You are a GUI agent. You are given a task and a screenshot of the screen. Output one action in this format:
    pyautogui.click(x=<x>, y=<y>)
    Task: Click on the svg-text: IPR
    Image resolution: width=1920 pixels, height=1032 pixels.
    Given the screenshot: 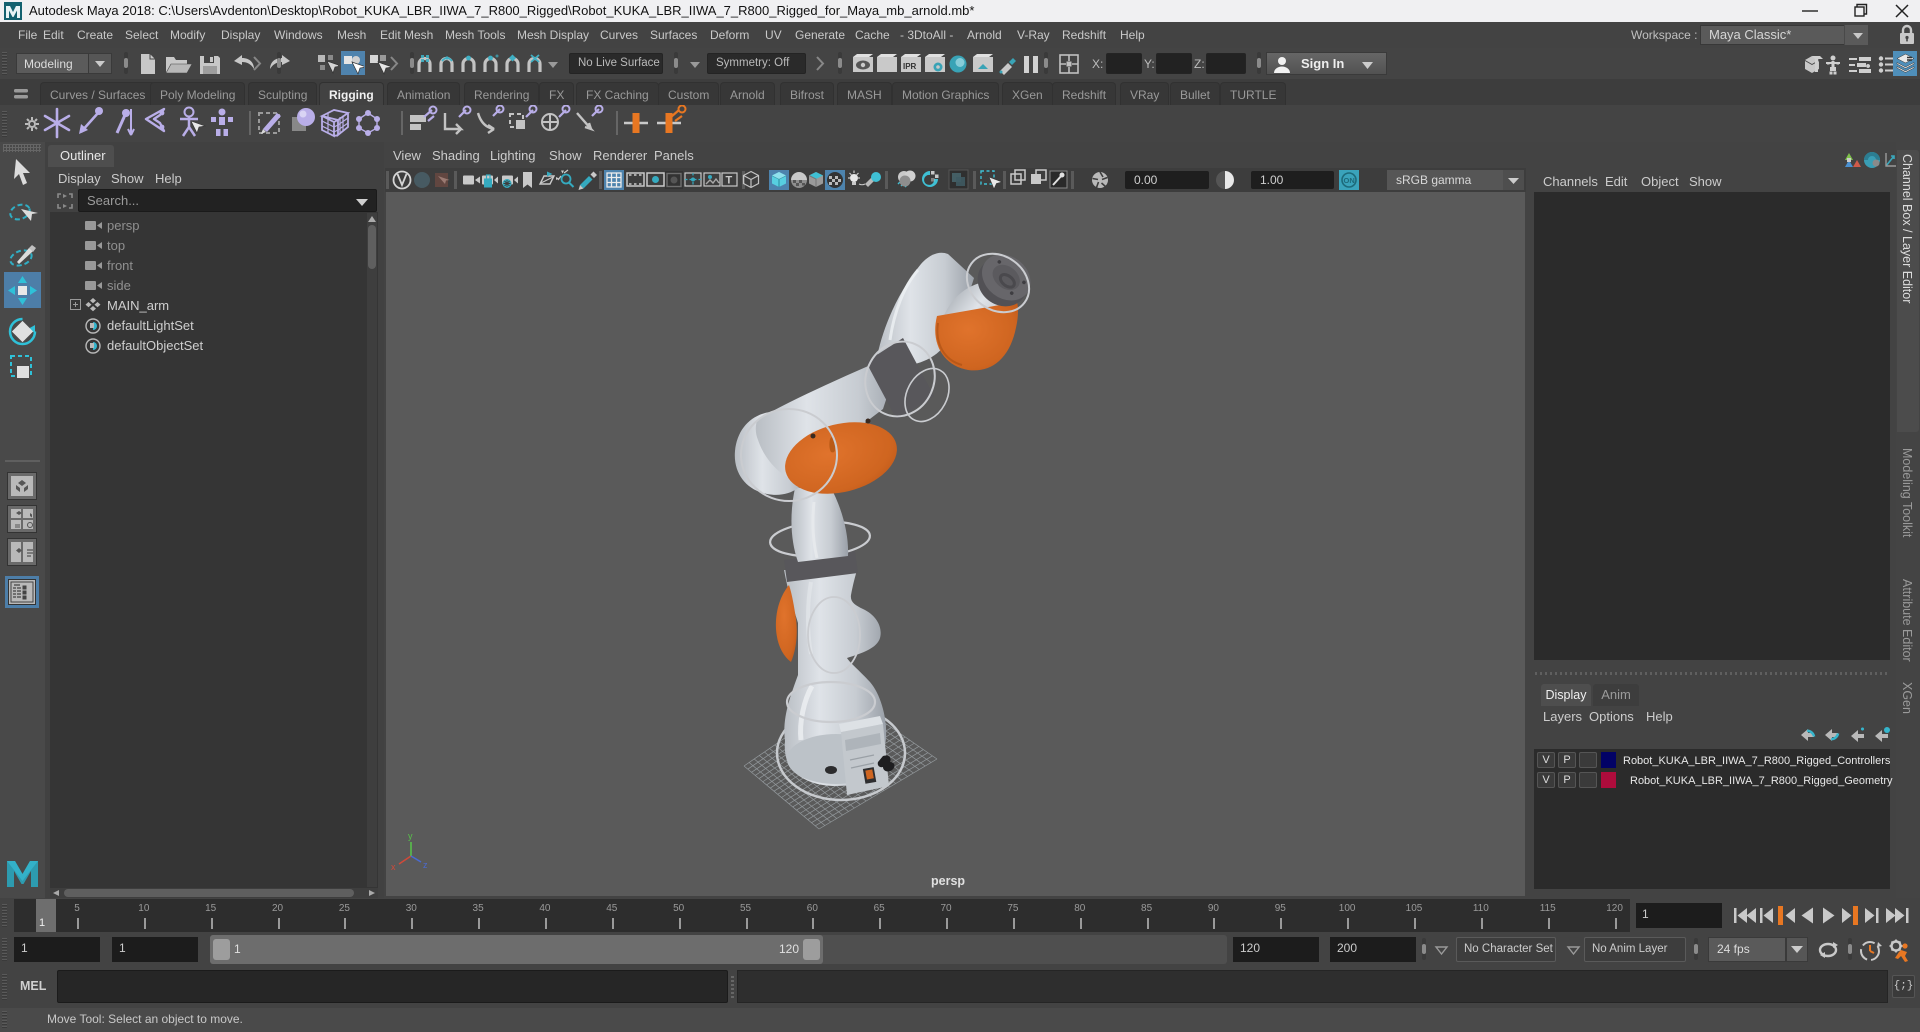 What is the action you would take?
    pyautogui.click(x=910, y=66)
    